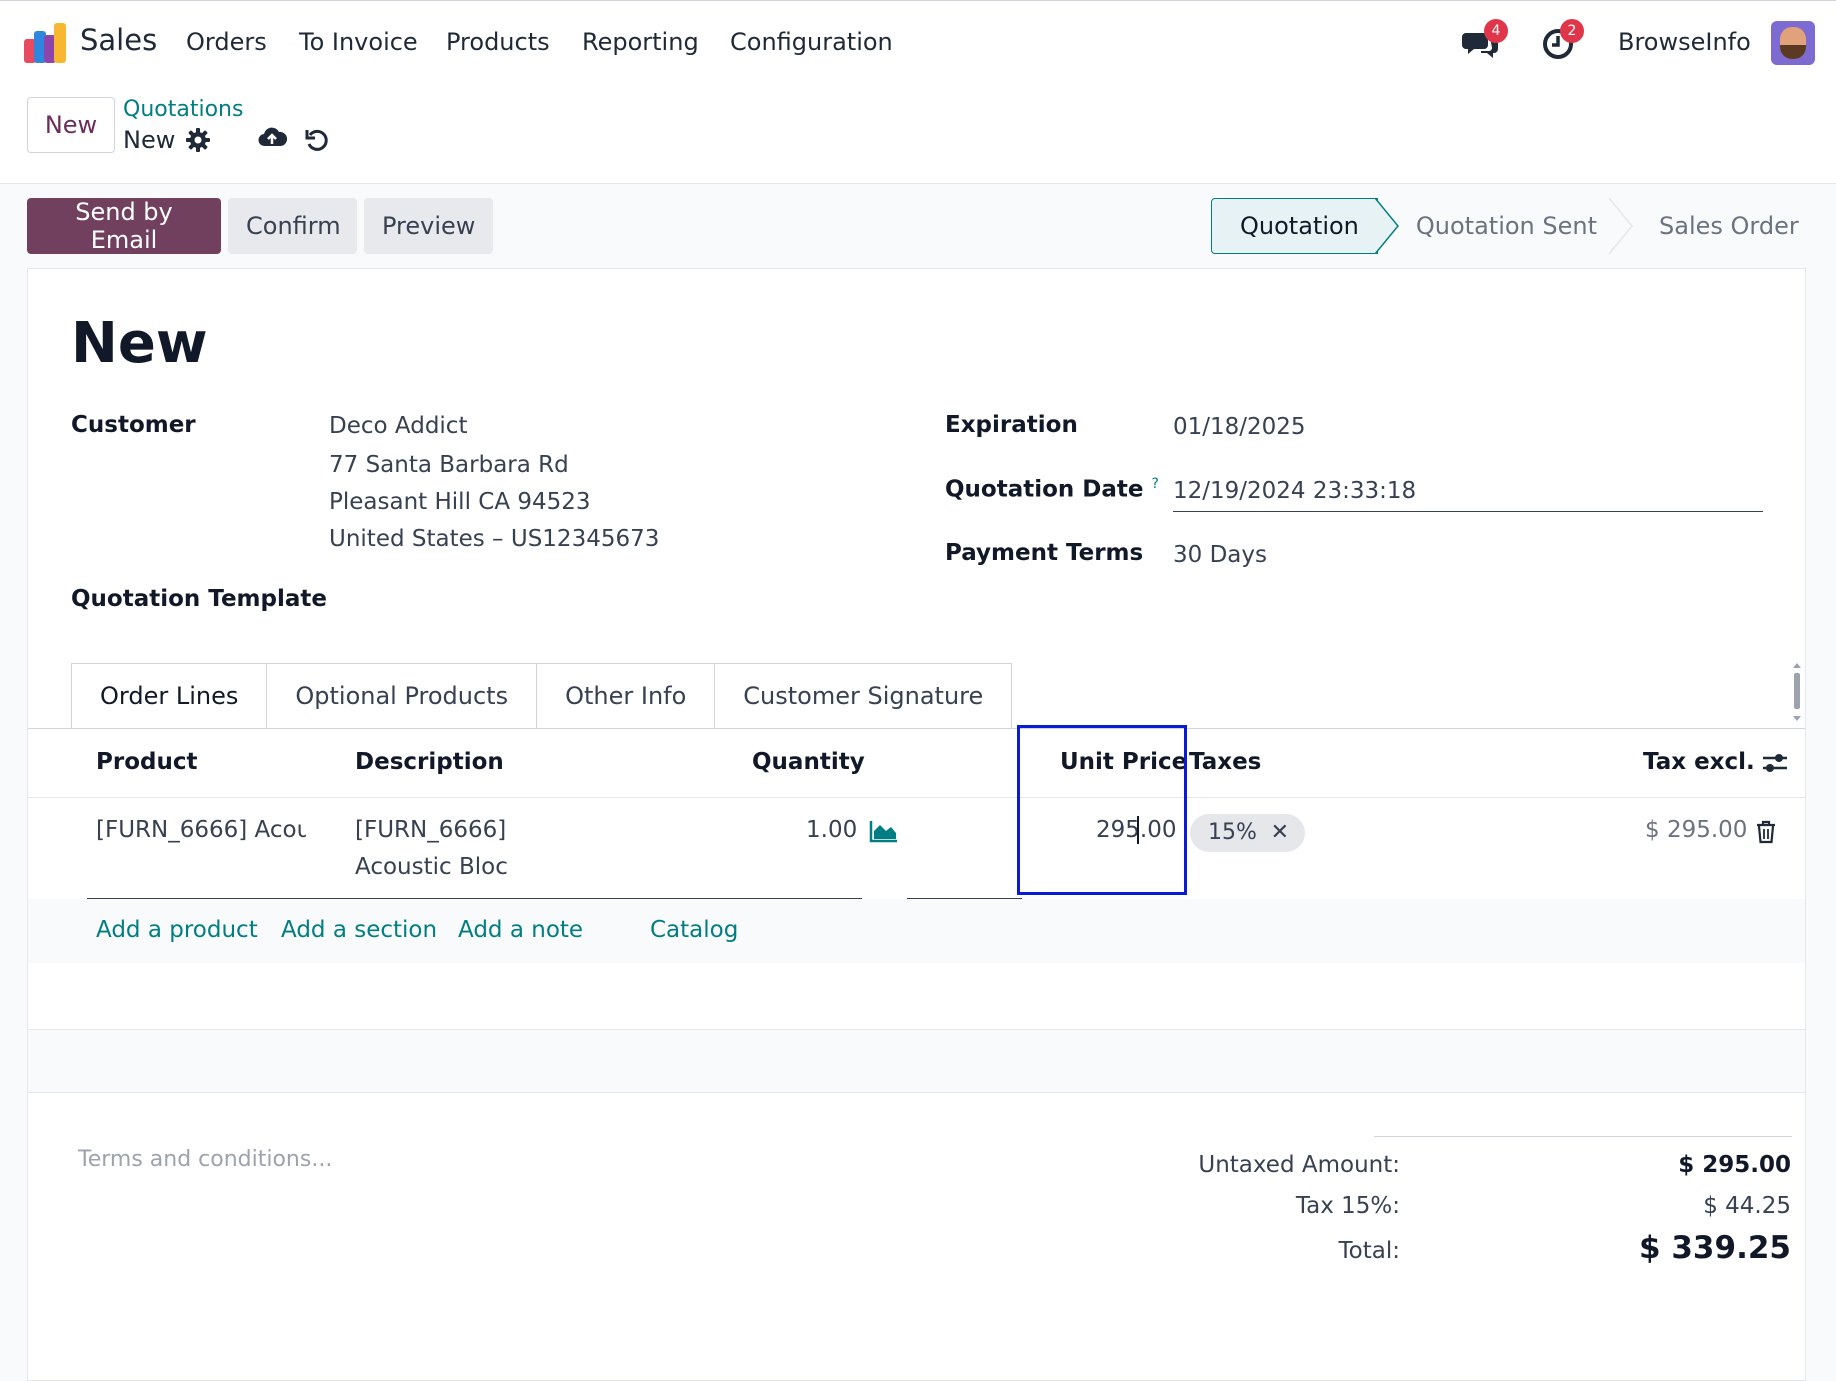 The image size is (1836, 1381). What do you see at coordinates (139, 343) in the screenshot?
I see `record-title: New` at bounding box center [139, 343].